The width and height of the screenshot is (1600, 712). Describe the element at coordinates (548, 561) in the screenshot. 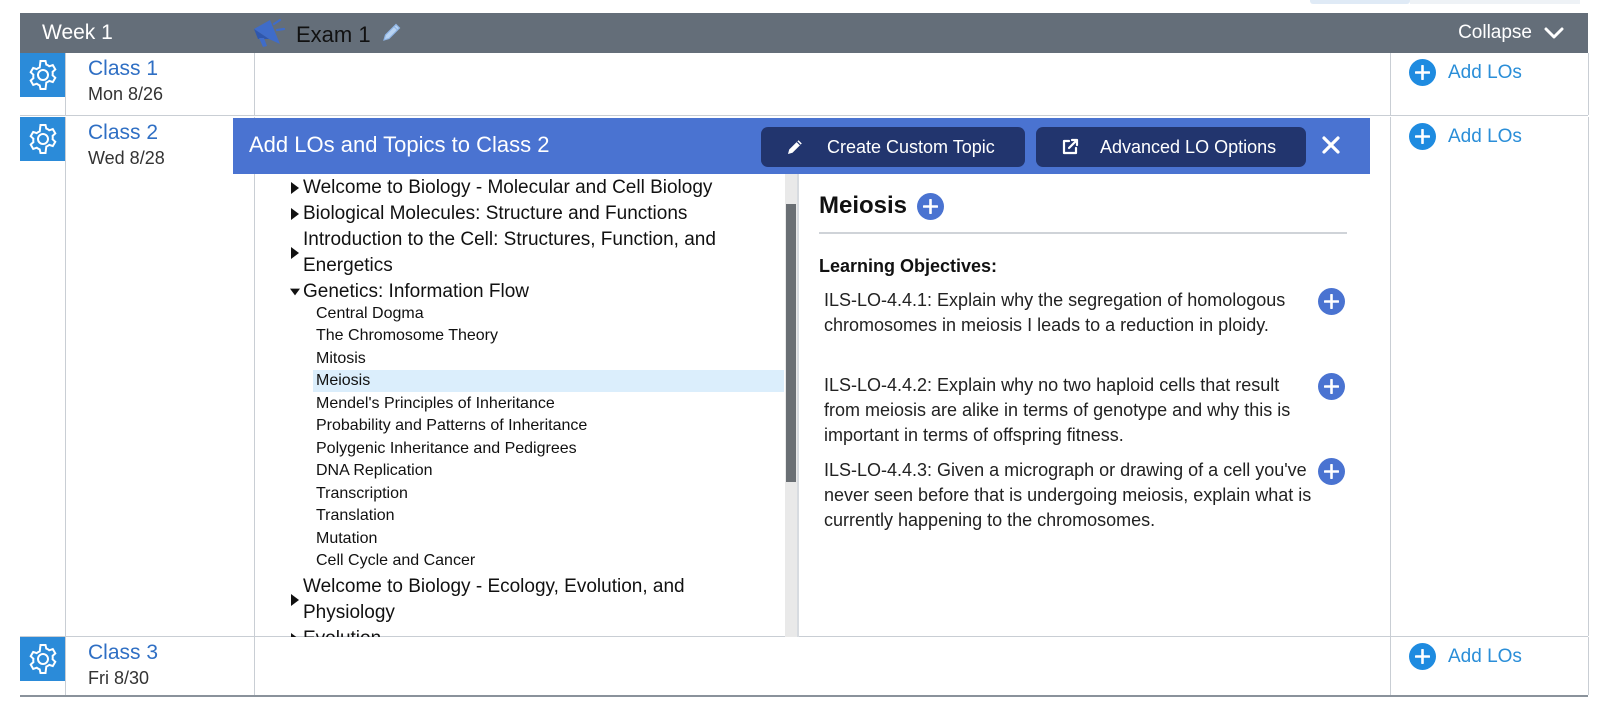

I see `tree-leaf: Cell Cycle and Cancer` at that location.